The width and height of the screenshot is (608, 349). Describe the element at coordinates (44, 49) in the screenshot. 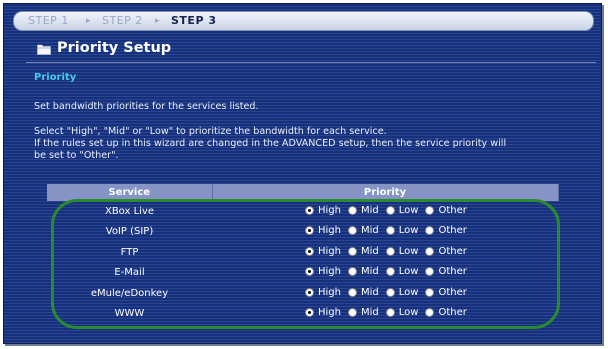

I see `folder-icon` at that location.